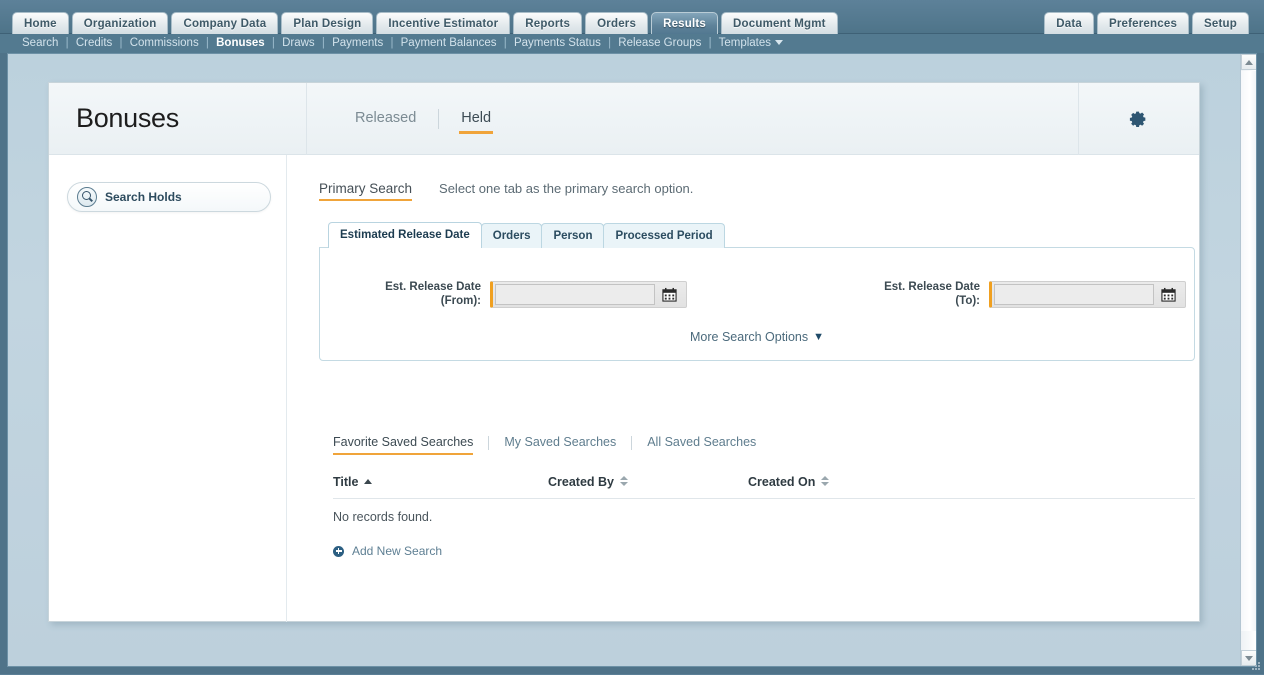  I want to click on subnav-item-search: Search, so click(40, 43).